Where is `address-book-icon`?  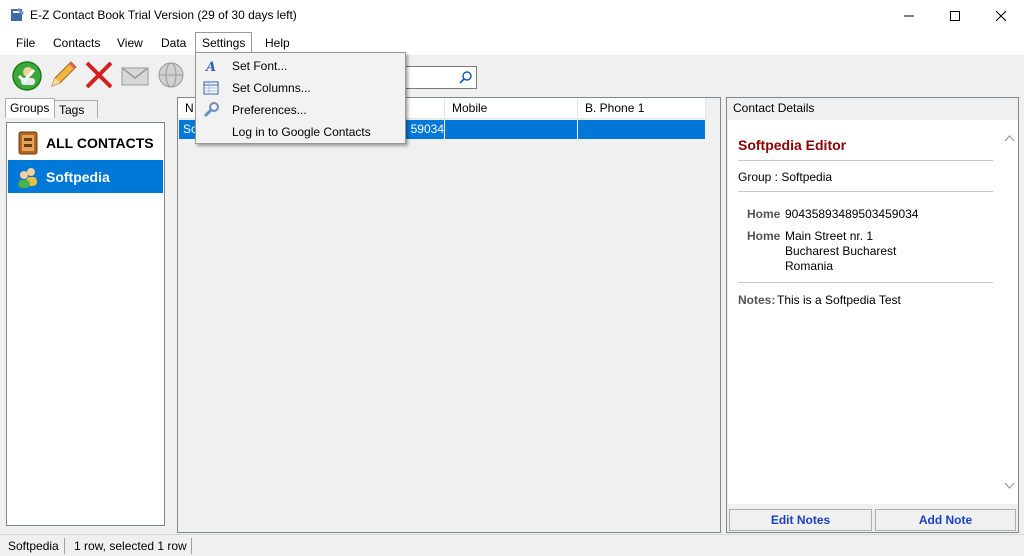 address-book-icon is located at coordinates (28, 142).